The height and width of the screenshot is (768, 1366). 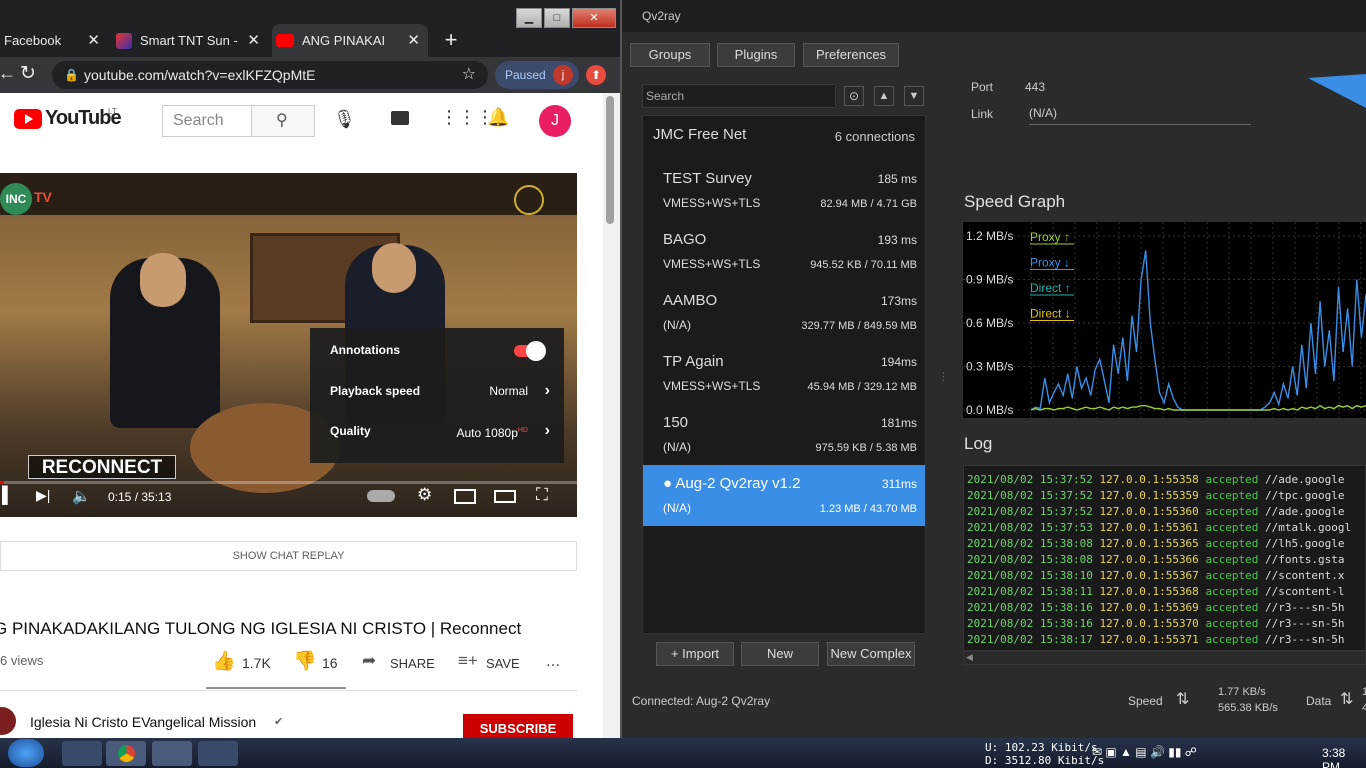 What do you see at coordinates (1248, 708) in the screenshot?
I see `speed-down: 565.38 KB/s` at bounding box center [1248, 708].